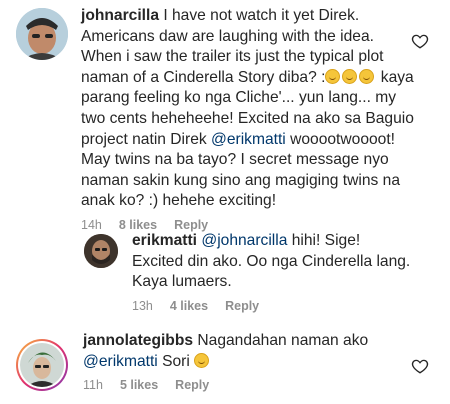 This screenshot has width=450, height=404. What do you see at coordinates (202, 360) in the screenshot?
I see `laughing-face-emoji` at bounding box center [202, 360].